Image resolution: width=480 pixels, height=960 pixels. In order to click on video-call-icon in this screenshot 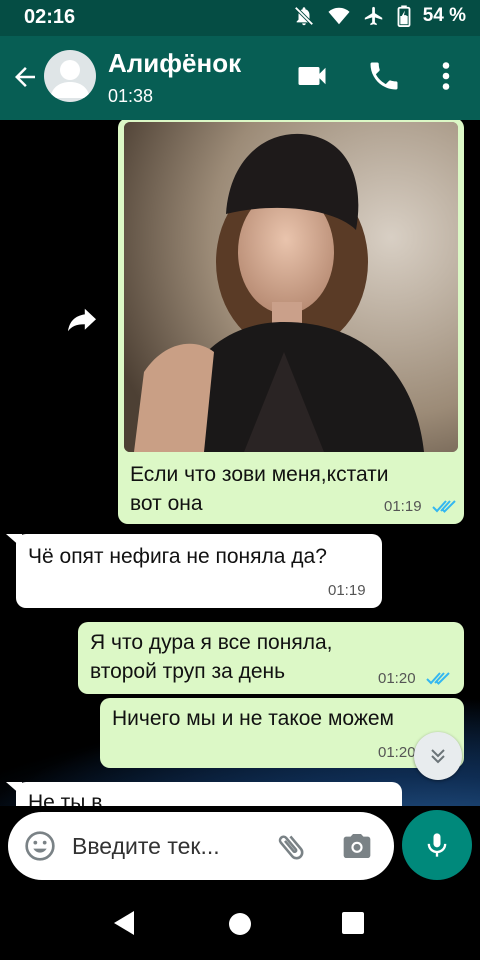, I will do `click(312, 76)`.